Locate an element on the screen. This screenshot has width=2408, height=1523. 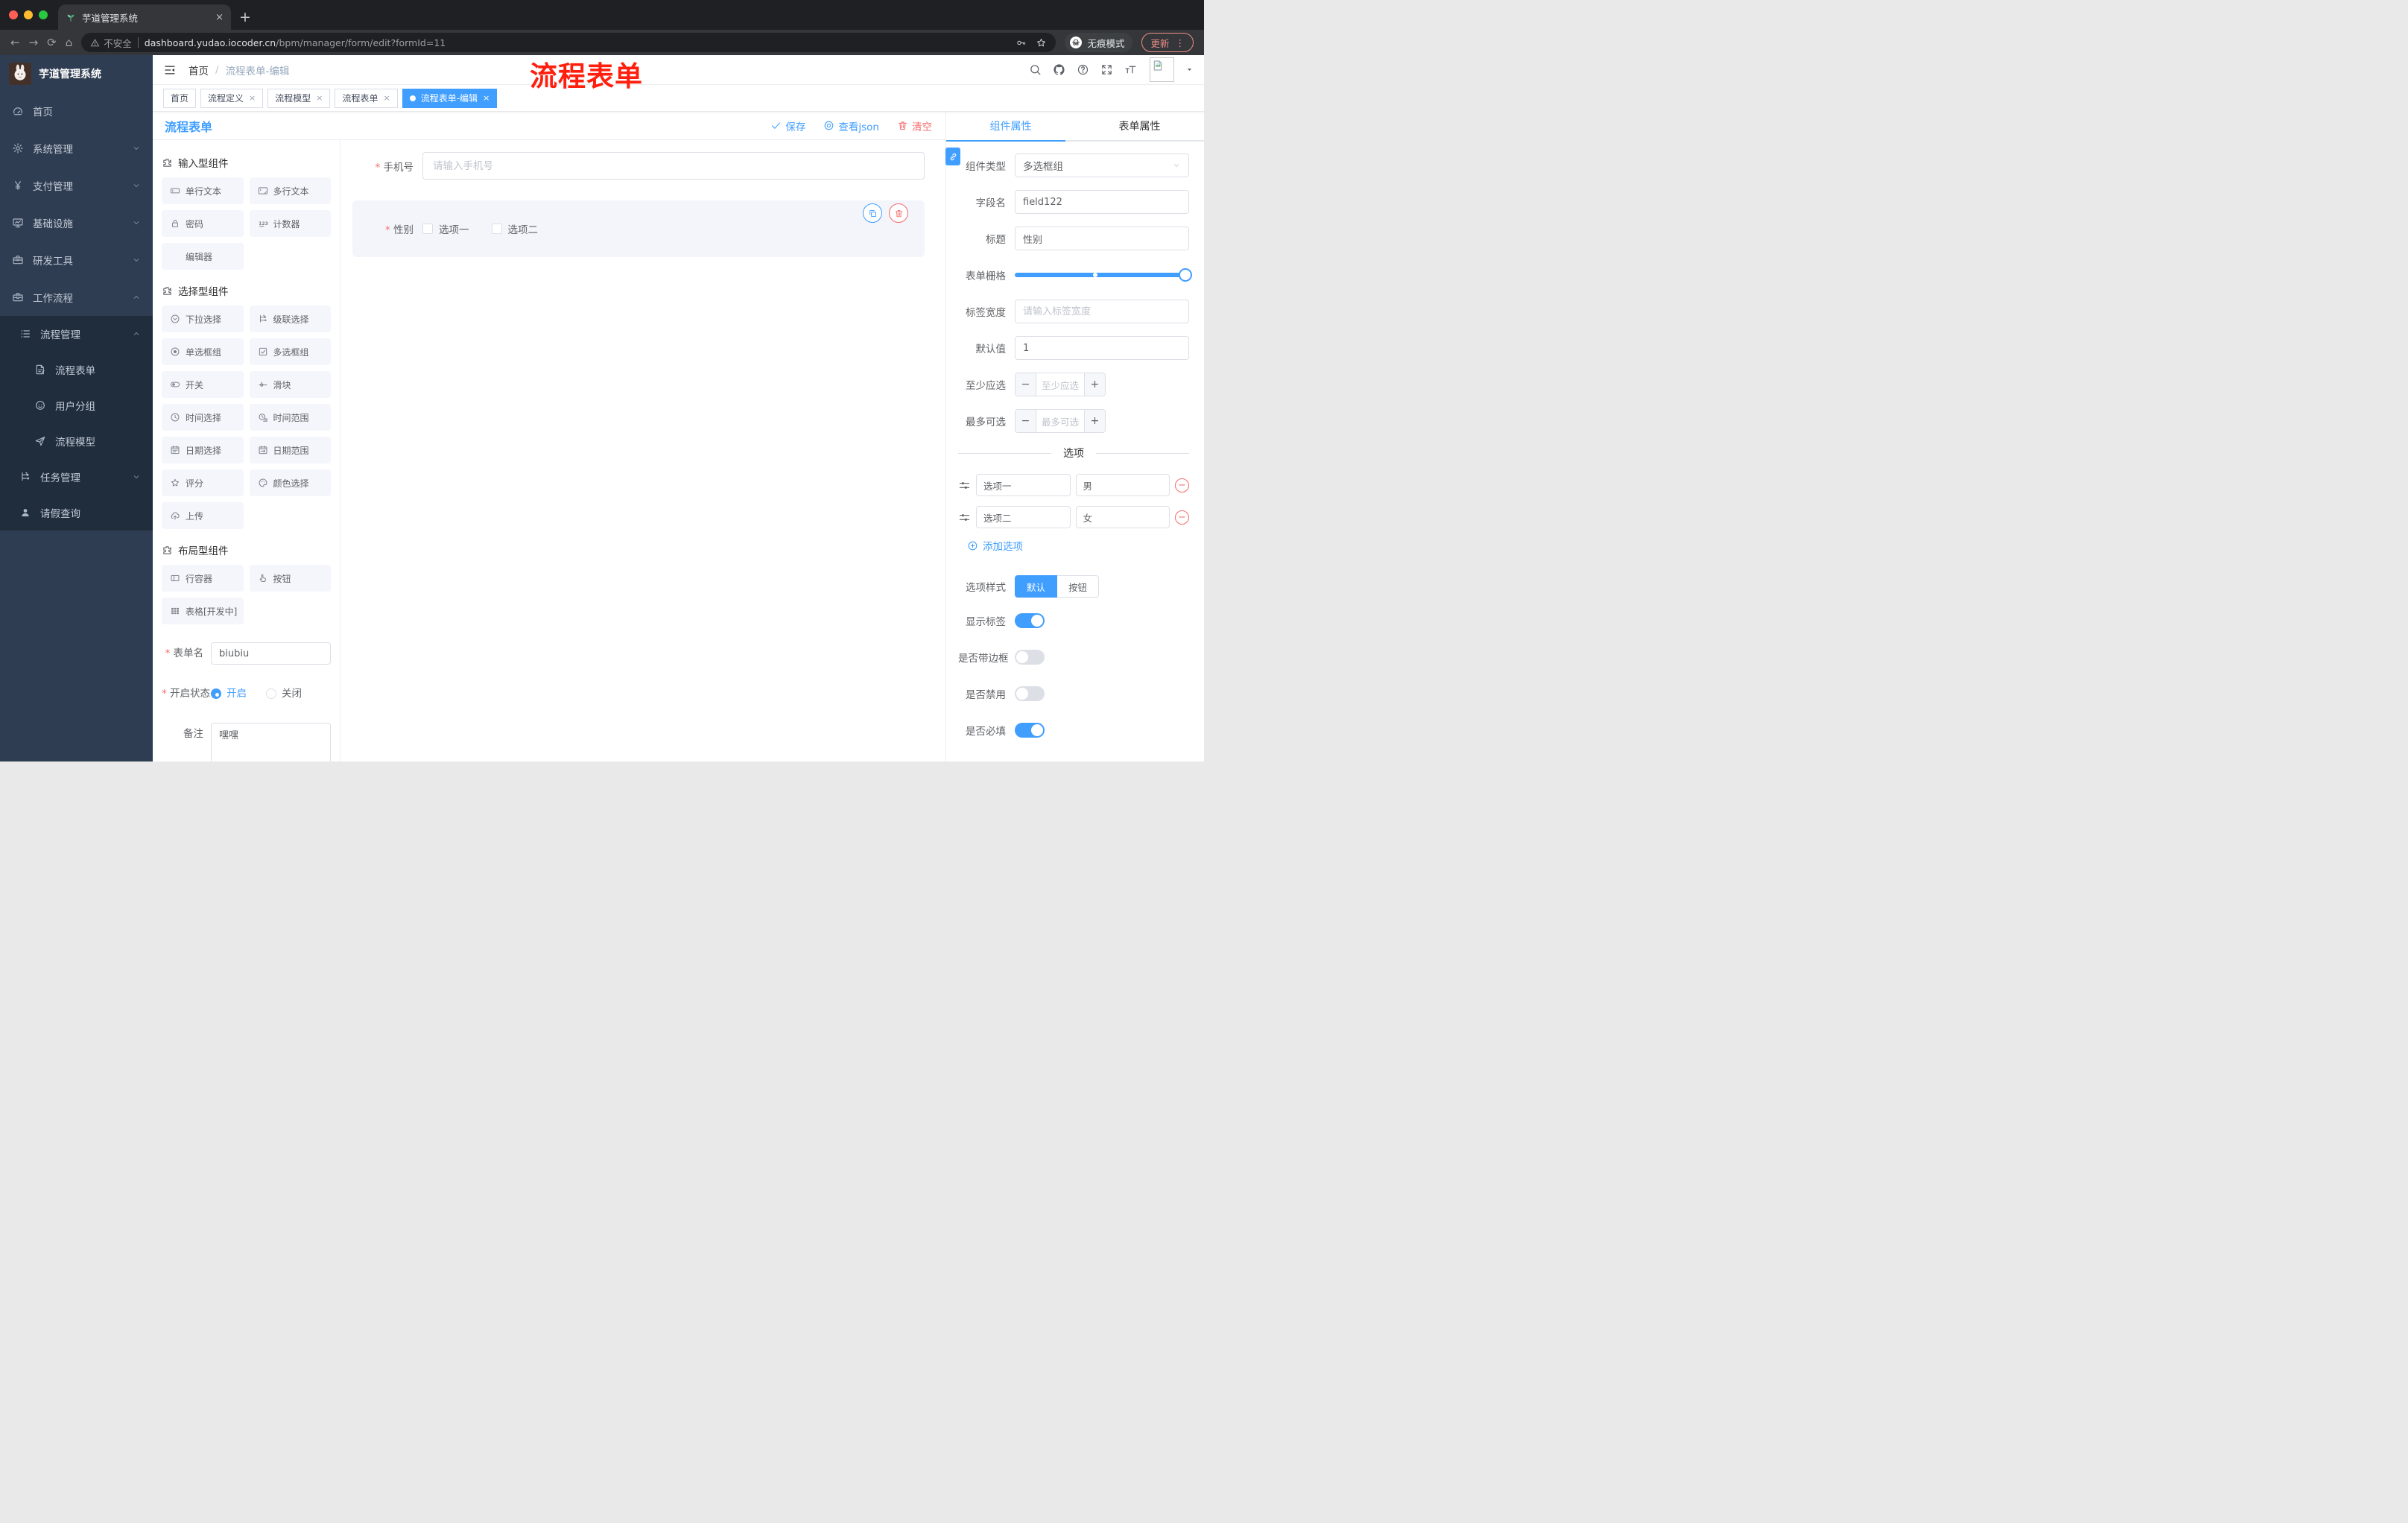
sidebar-item-payment: 支付管理 is located at coordinates (76, 185).